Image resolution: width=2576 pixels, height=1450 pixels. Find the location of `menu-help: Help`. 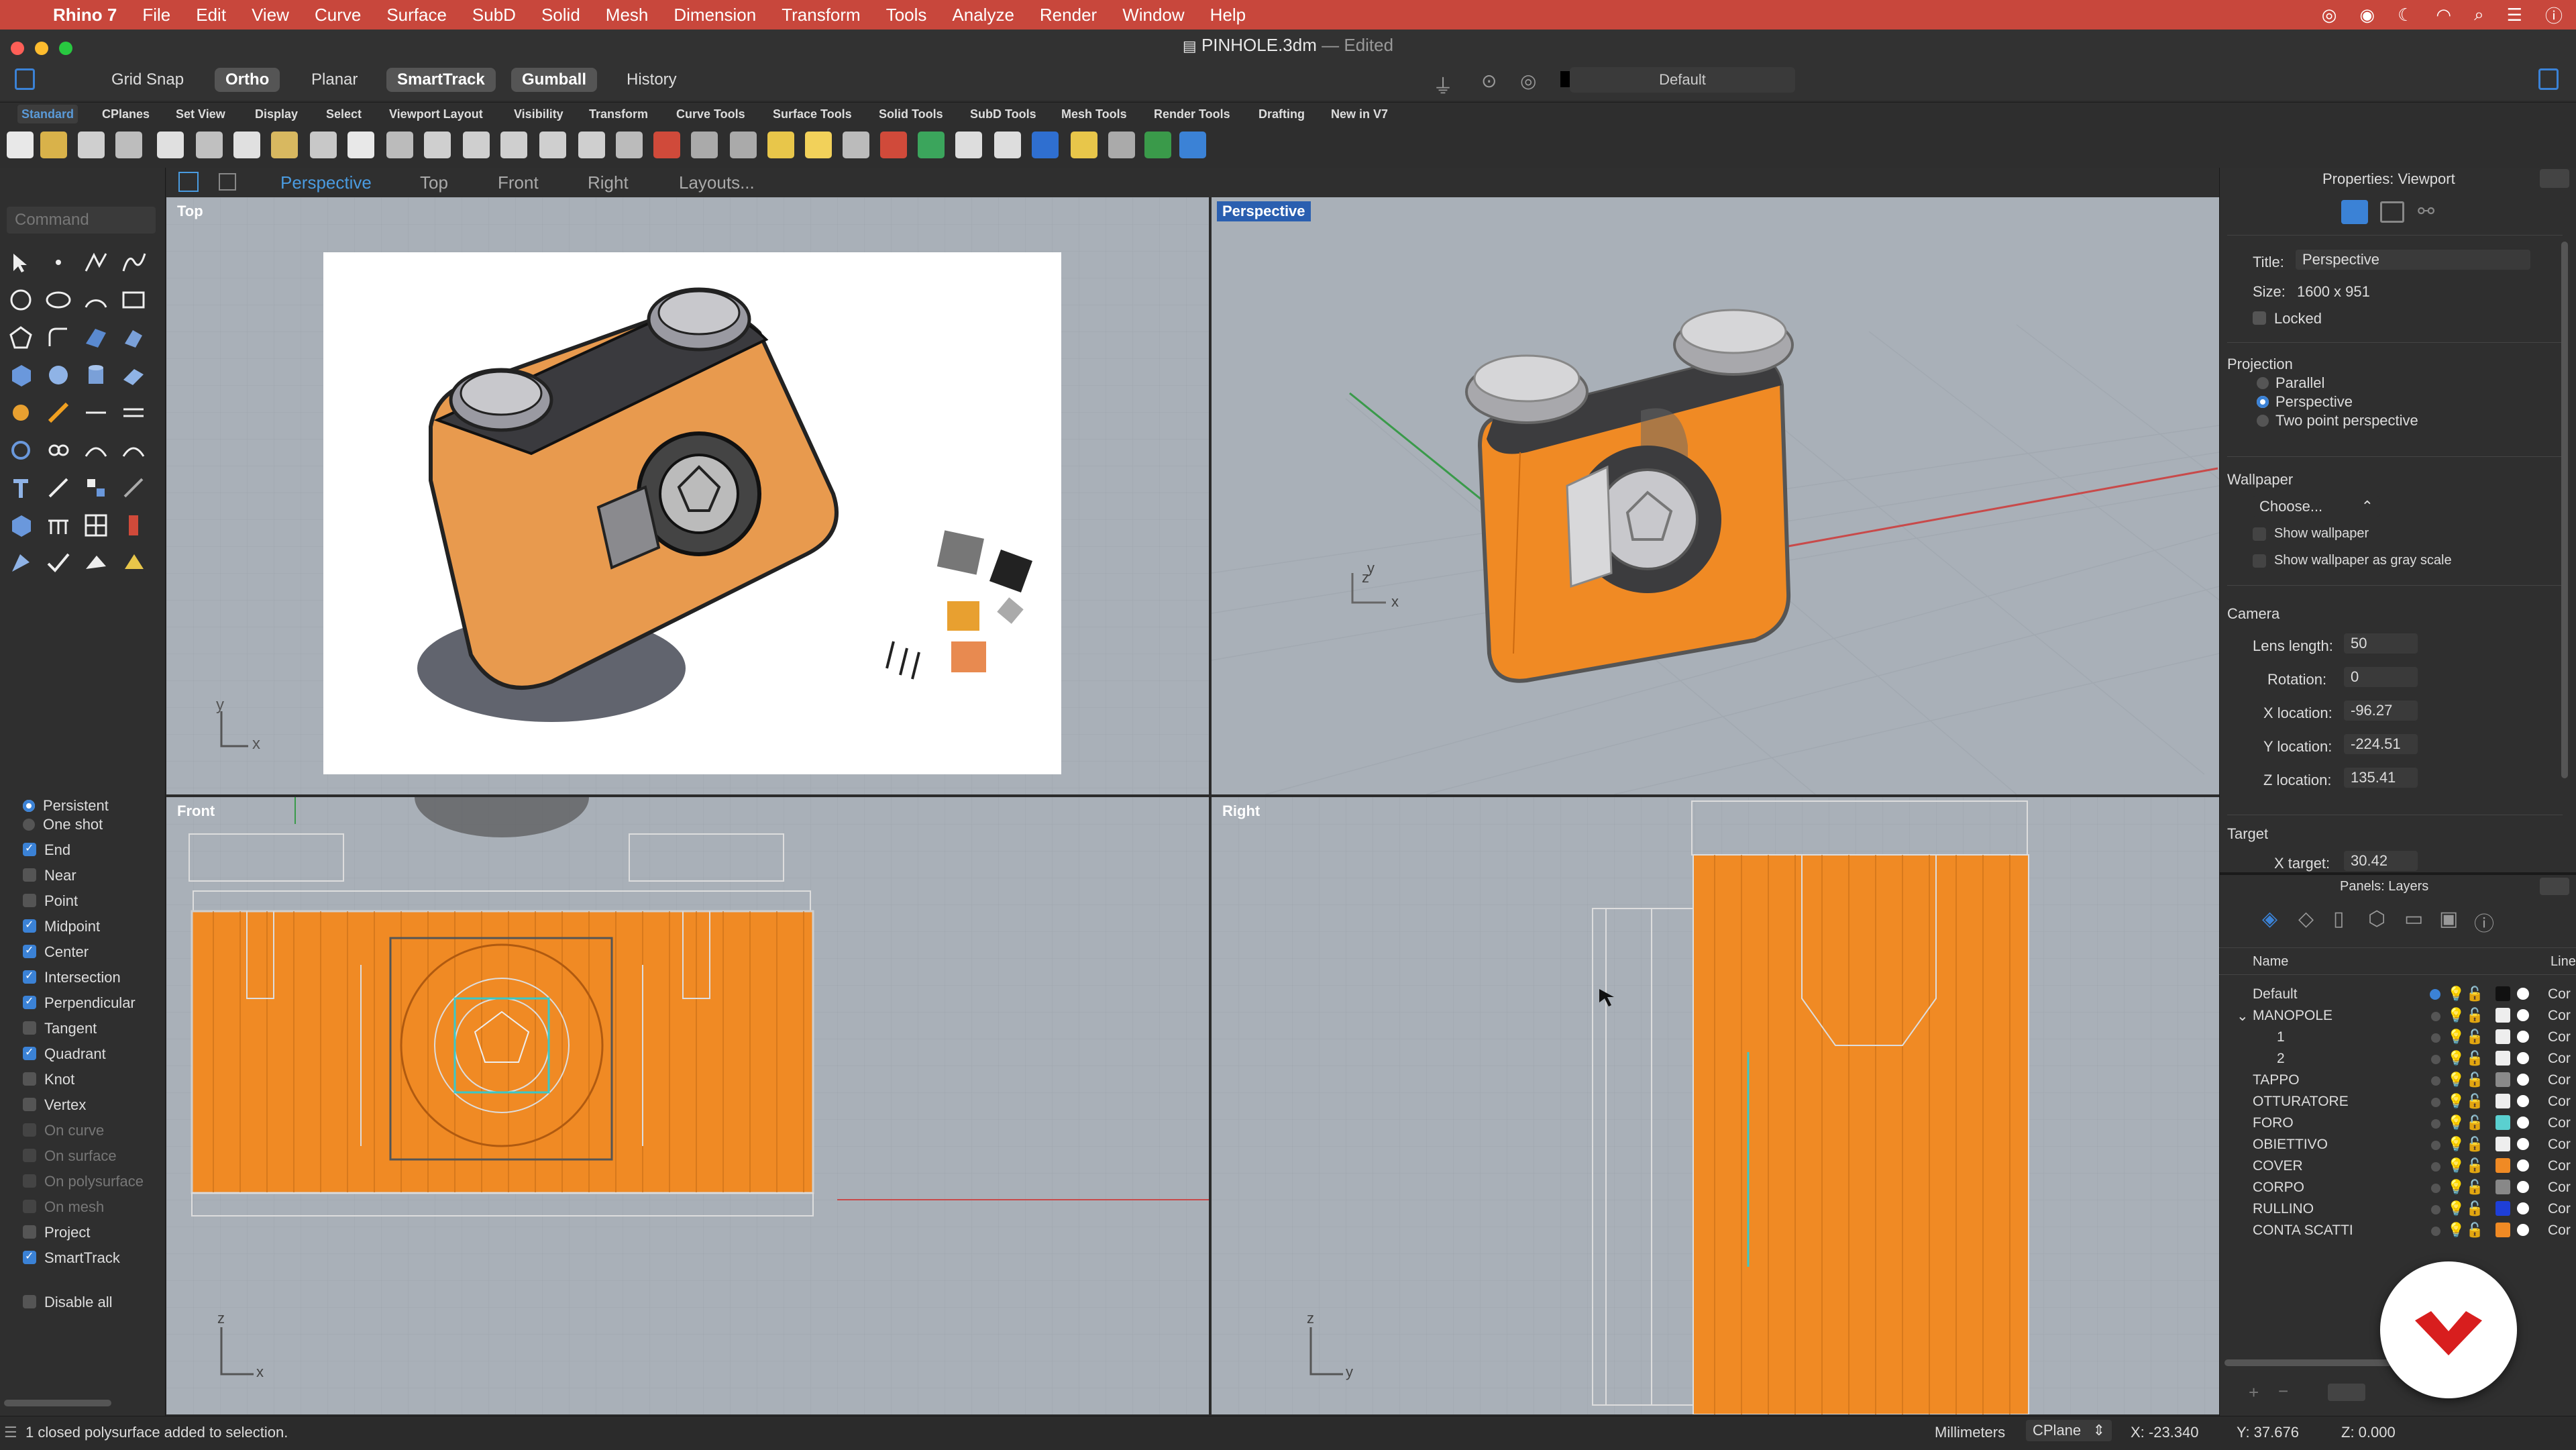

menu-help: Help is located at coordinates (1227, 15).